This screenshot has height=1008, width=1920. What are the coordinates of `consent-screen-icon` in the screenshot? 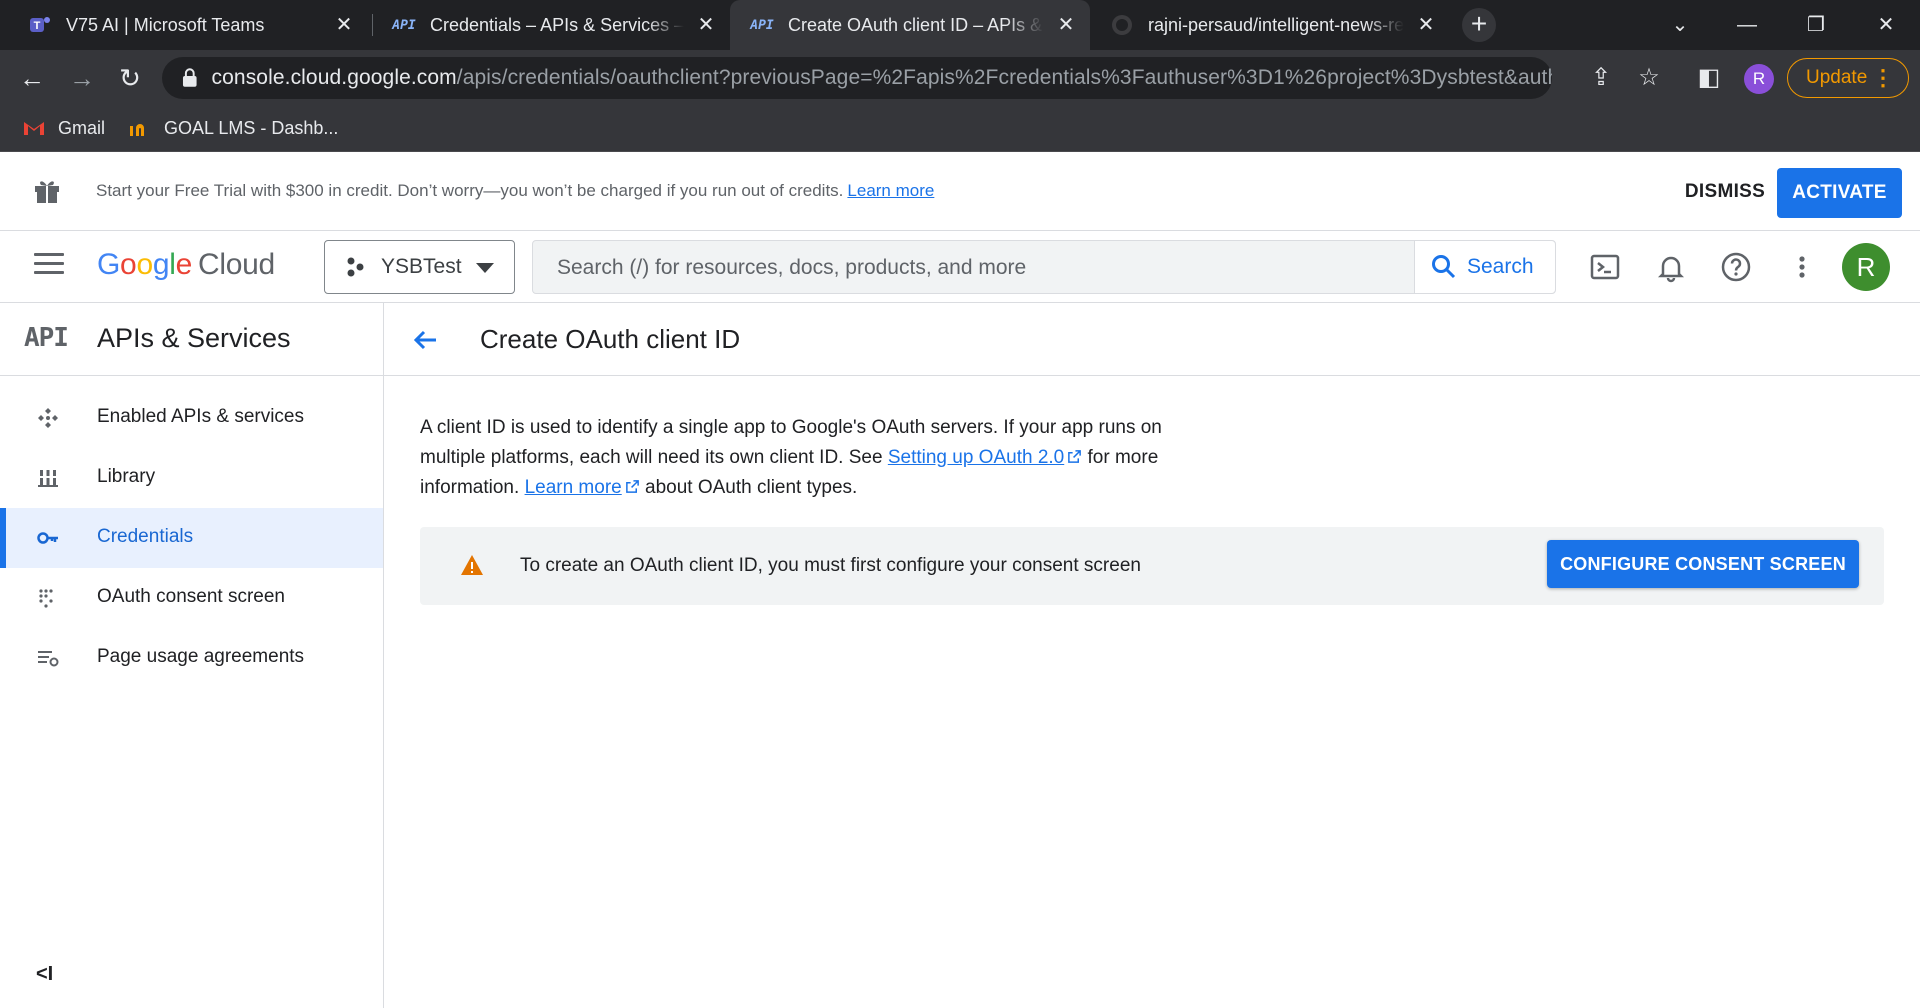 It's located at (46, 598).